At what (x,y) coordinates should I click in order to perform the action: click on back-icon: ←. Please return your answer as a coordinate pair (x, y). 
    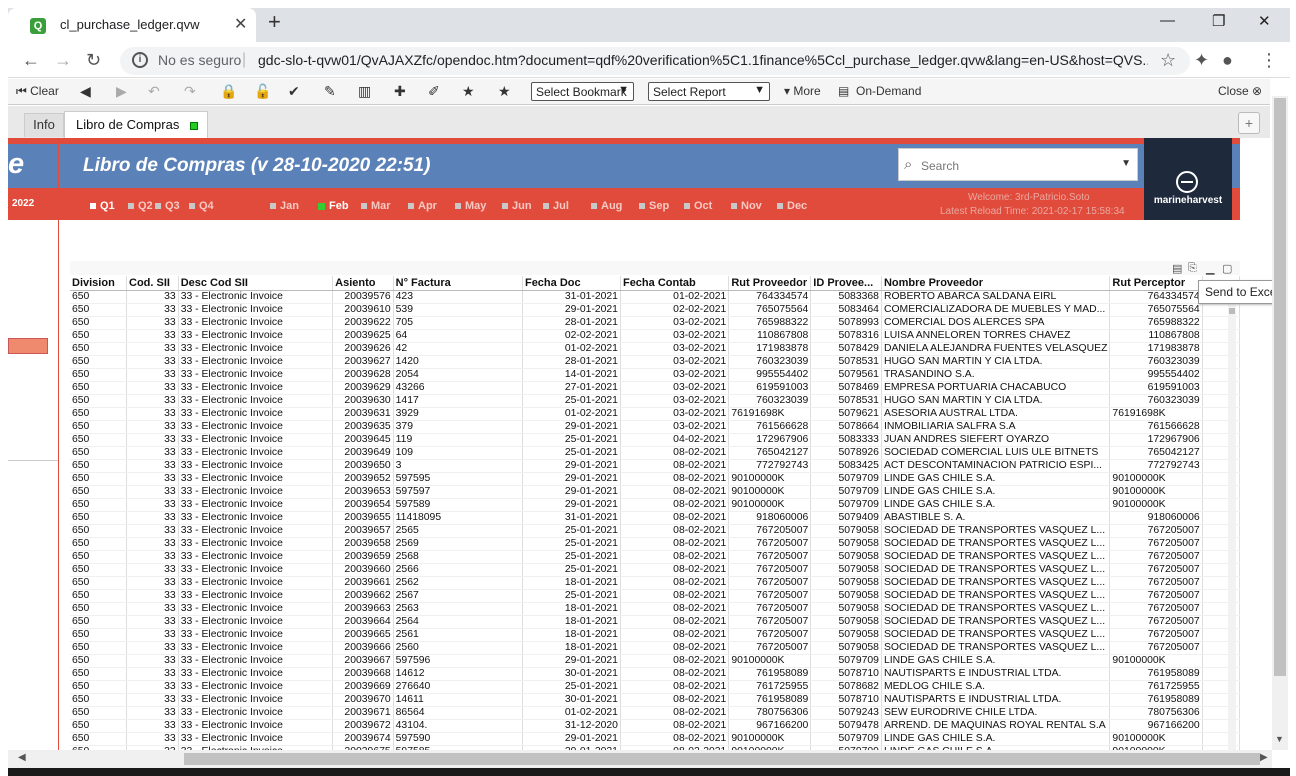
    Looking at the image, I should click on (31, 60).